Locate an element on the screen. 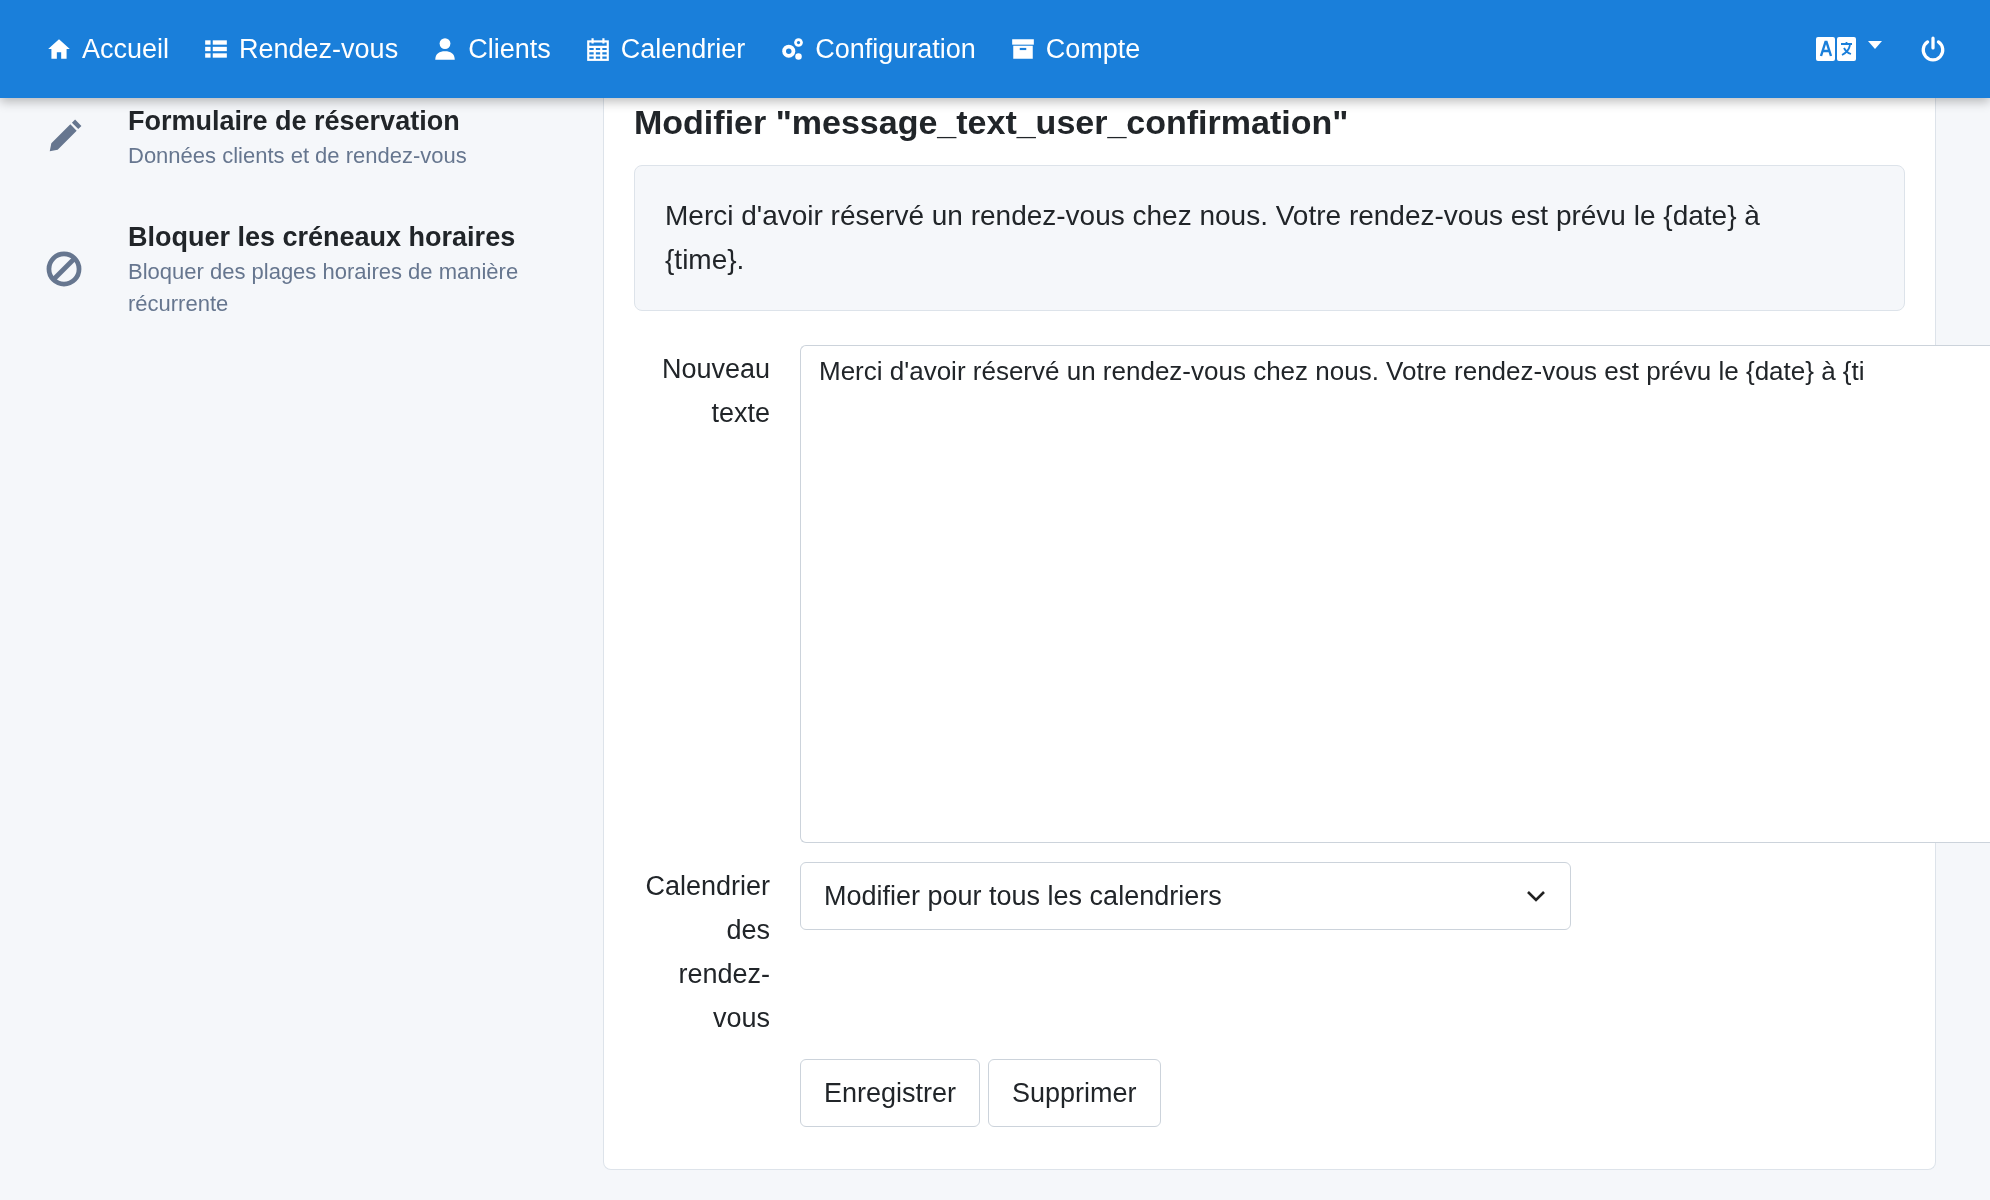  page-title: Modifier "message_text_user_confirmation" is located at coordinates (992, 122).